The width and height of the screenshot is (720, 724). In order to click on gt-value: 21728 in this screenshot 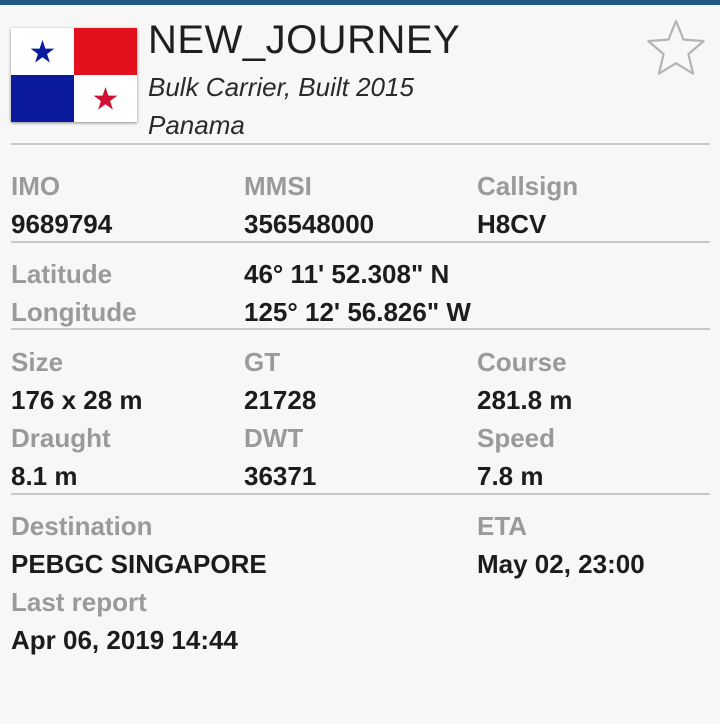, I will do `click(280, 400)`.